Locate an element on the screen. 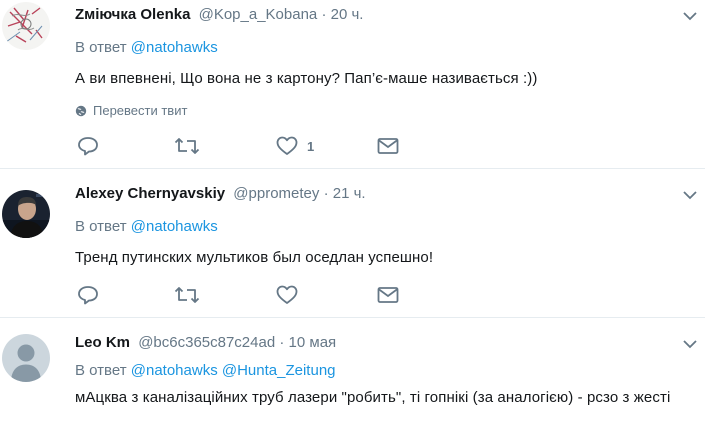 The height and width of the screenshot is (446, 705). translate-tweet-link: Перевести твит is located at coordinates (385, 111).